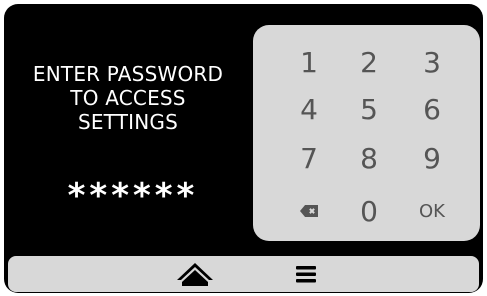 This screenshot has height=296, width=487. Describe the element at coordinates (309, 109) in the screenshot. I see `key-4: 4` at that location.